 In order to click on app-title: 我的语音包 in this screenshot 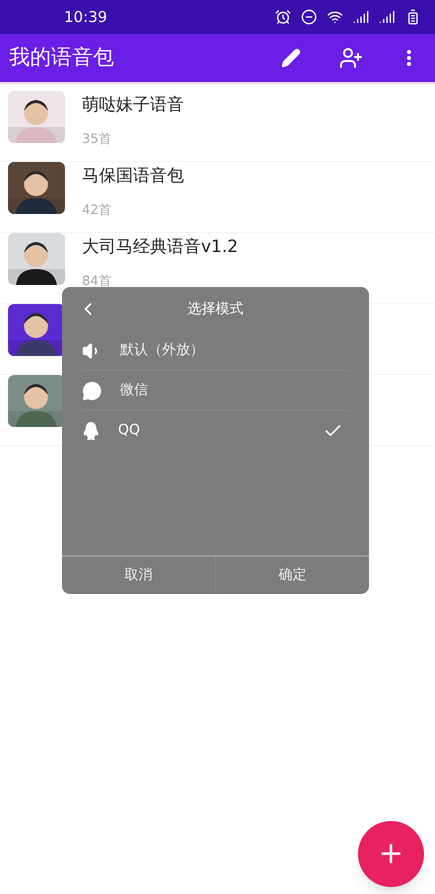, I will do `click(62, 58)`.